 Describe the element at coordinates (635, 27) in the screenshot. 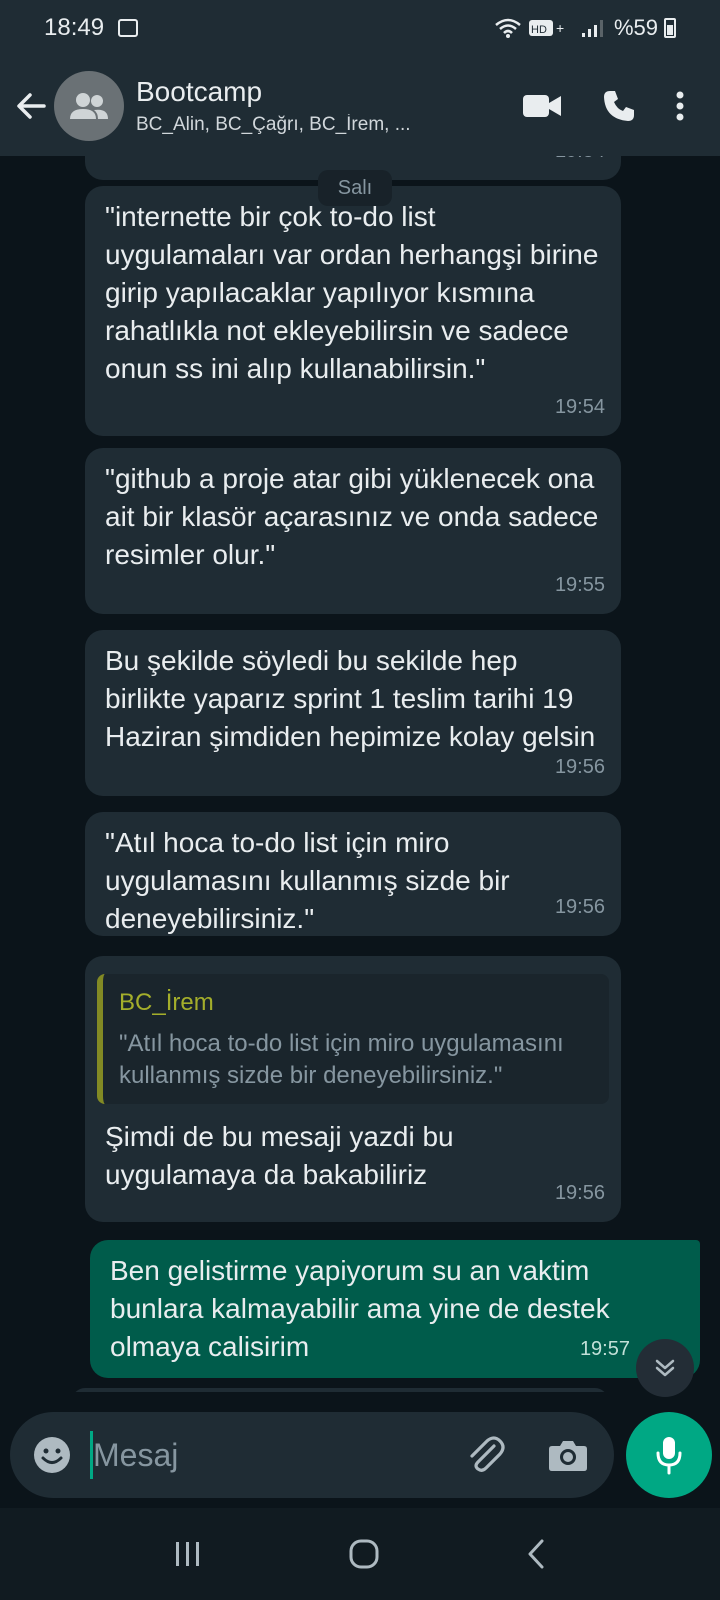

I see `battery-percent: %59` at that location.